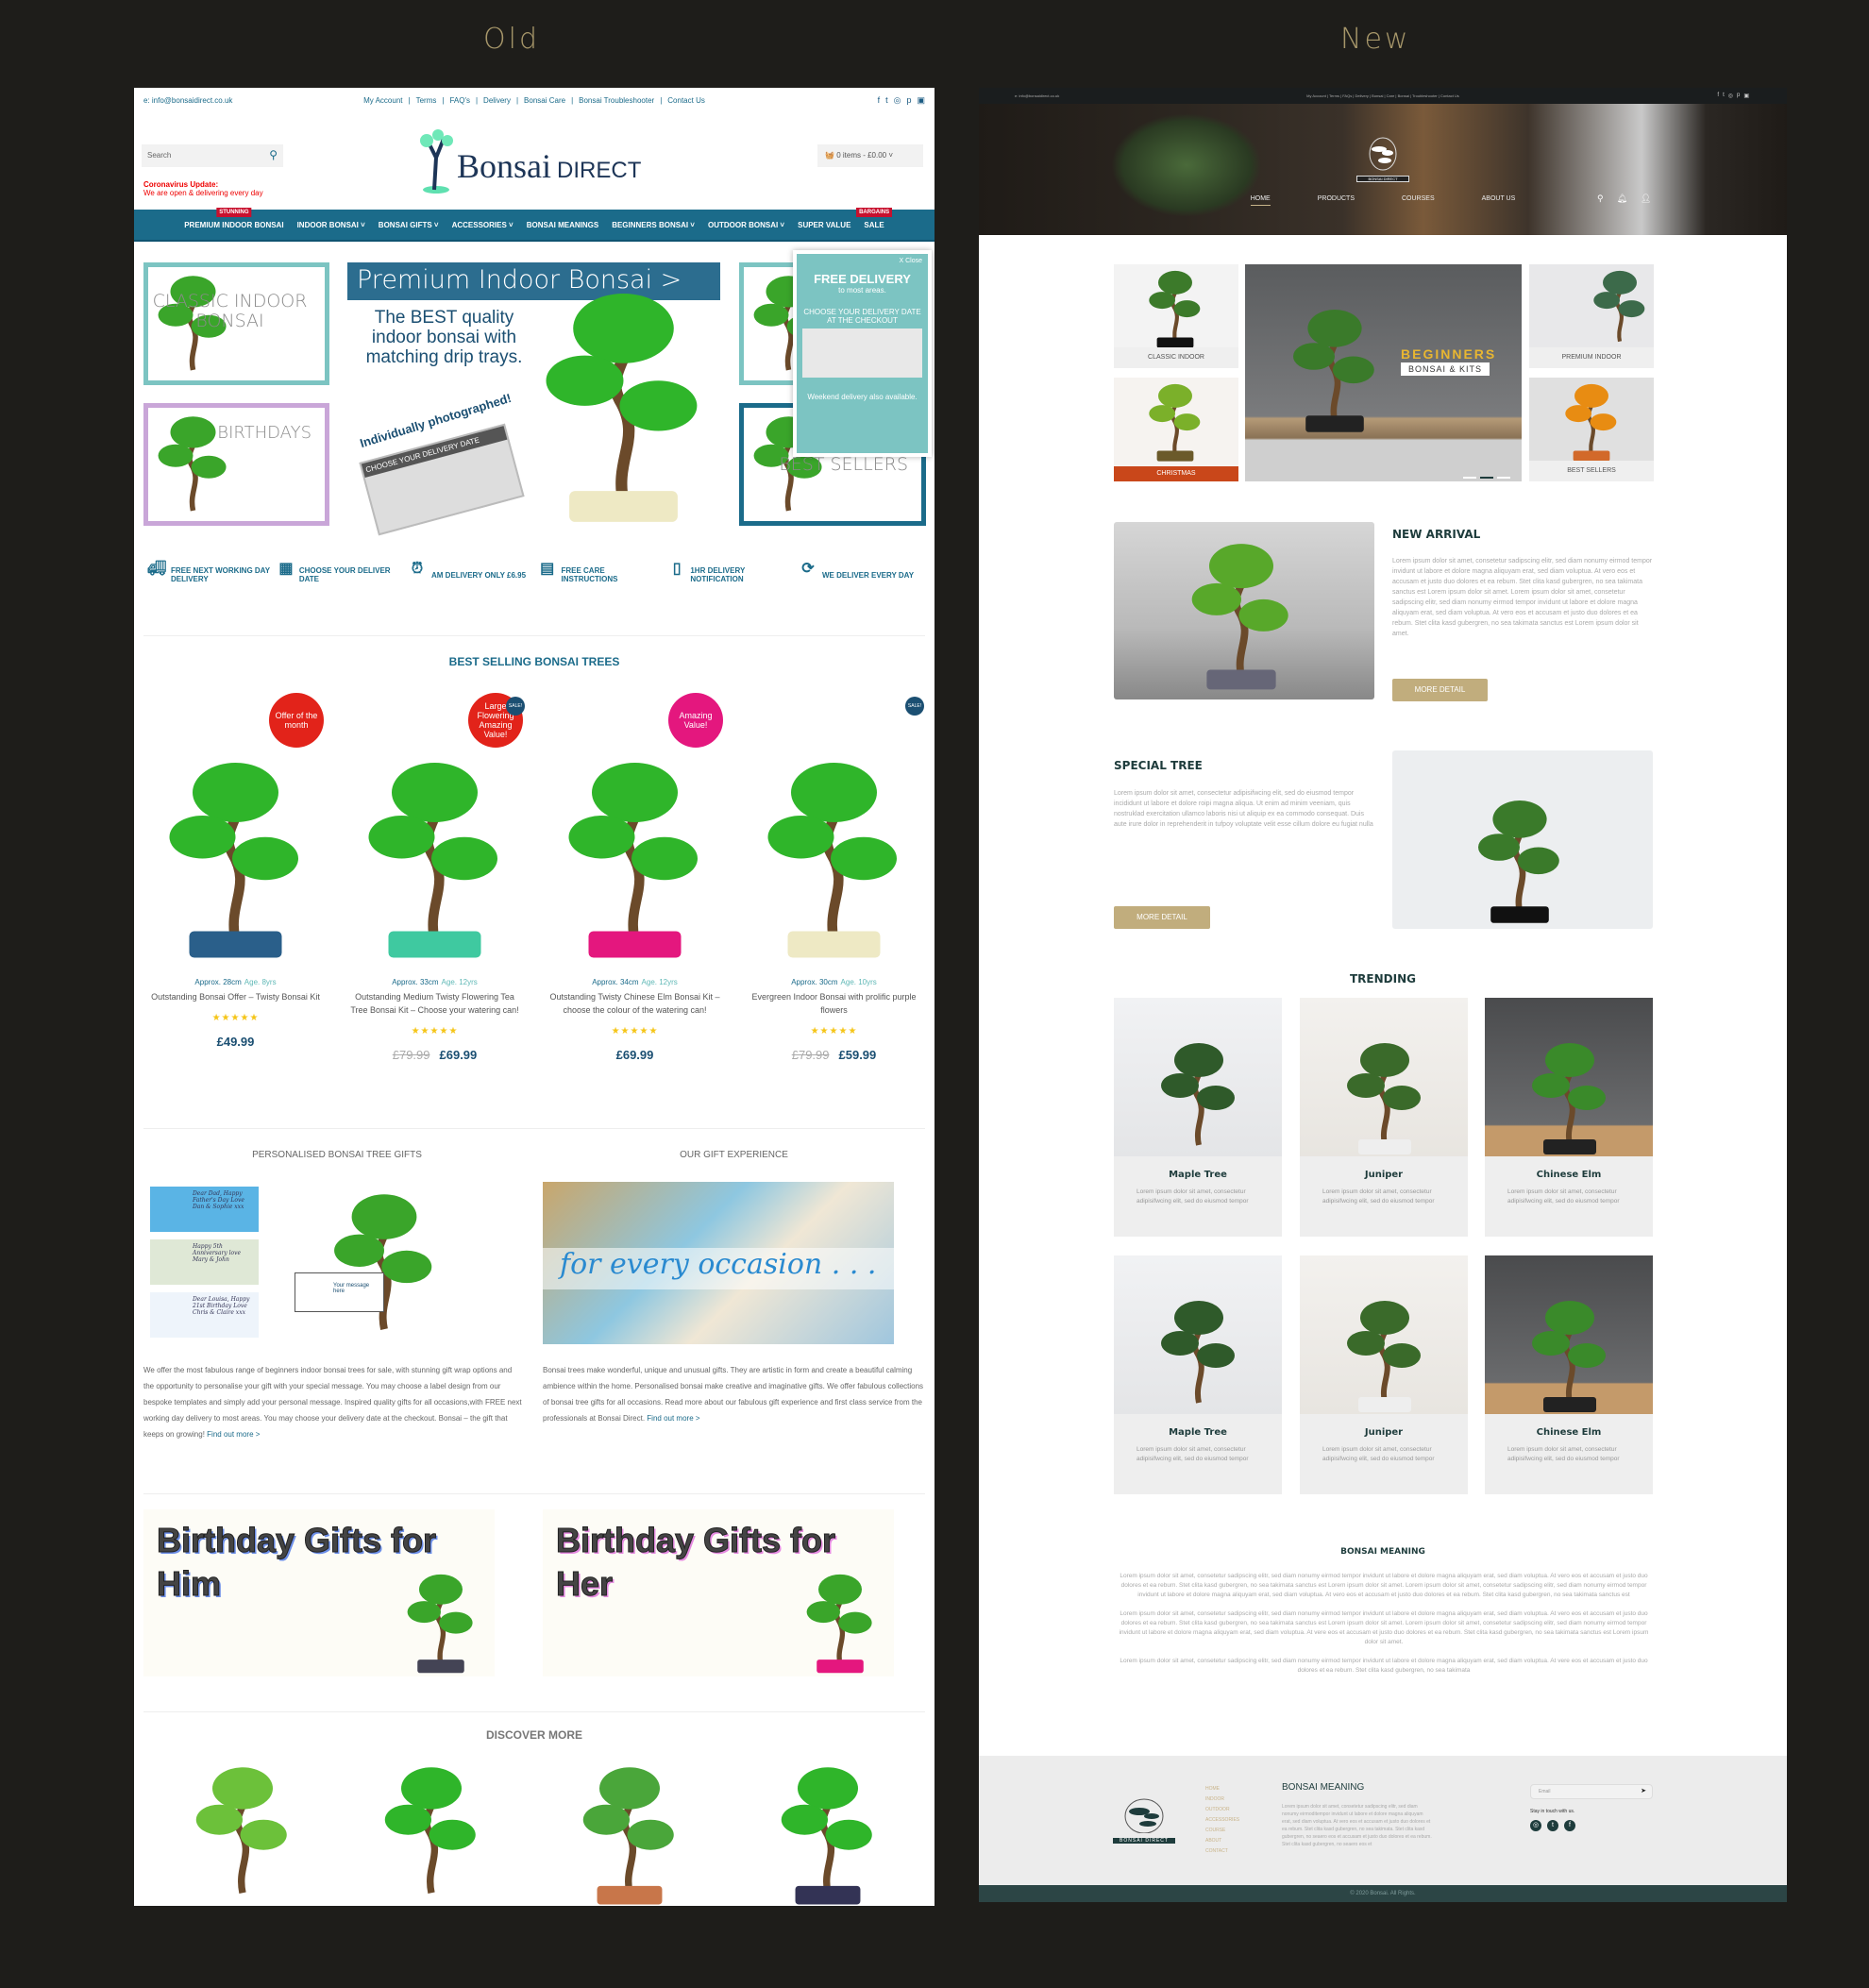 This screenshot has height=1988, width=1869. I want to click on nav-item: OUTDOOR BONSAI ˅, so click(746, 225).